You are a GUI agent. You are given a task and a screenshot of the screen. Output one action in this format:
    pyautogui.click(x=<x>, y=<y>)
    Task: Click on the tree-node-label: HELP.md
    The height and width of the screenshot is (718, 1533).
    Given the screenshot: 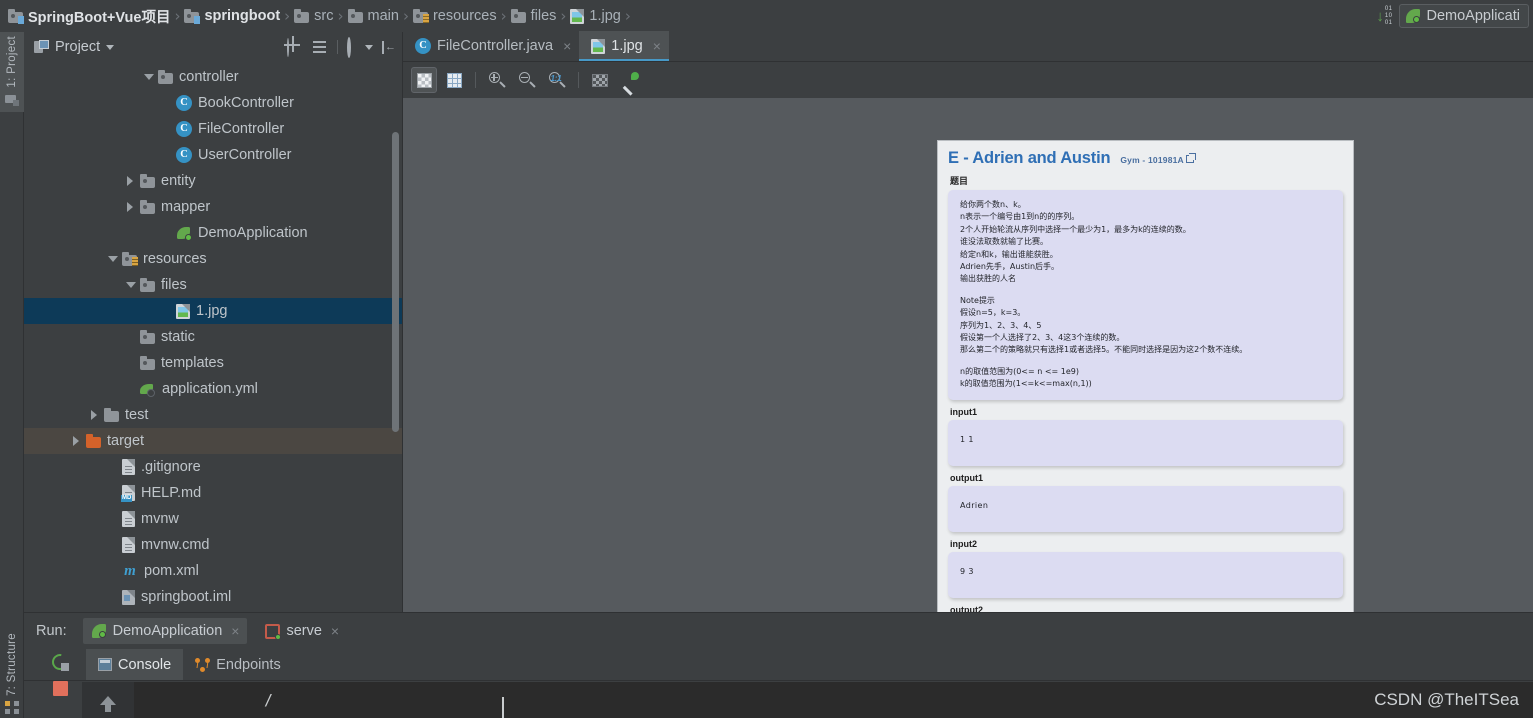 What is the action you would take?
    pyautogui.click(x=171, y=493)
    